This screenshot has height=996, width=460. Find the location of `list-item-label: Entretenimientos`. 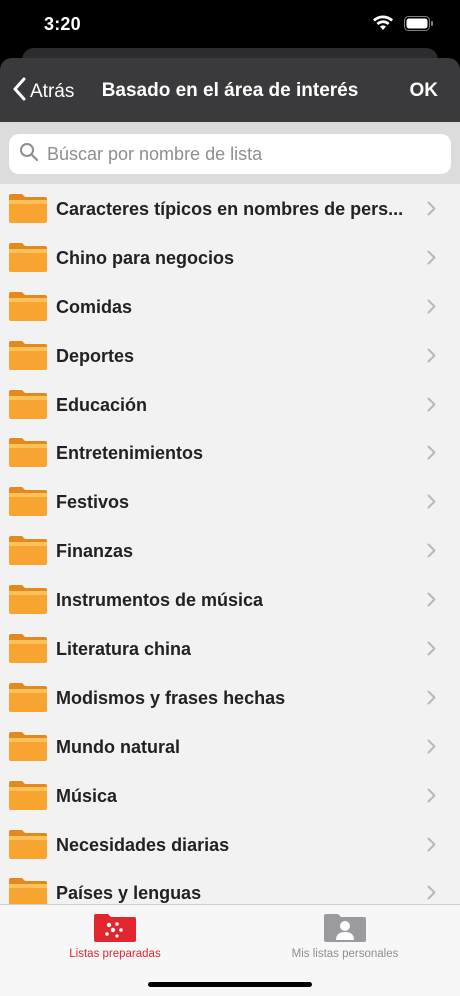

list-item-label: Entretenimientos is located at coordinates (130, 453).